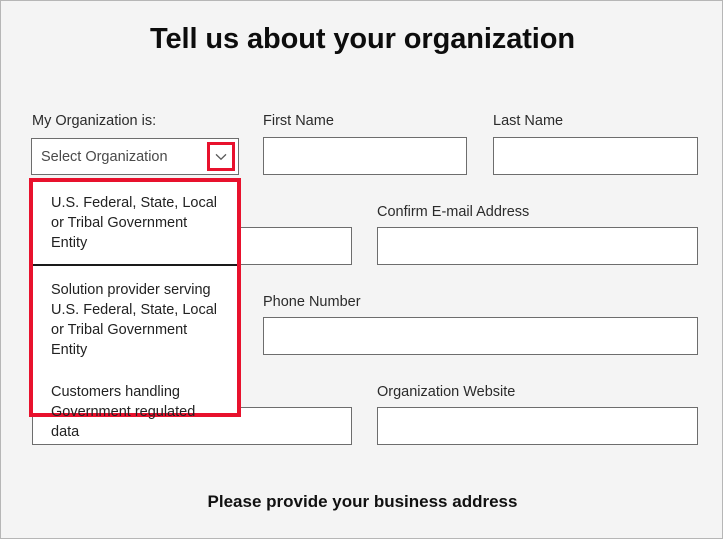 This screenshot has height=539, width=723. I want to click on business-address-section-title: Please provide your business address, so click(362, 501).